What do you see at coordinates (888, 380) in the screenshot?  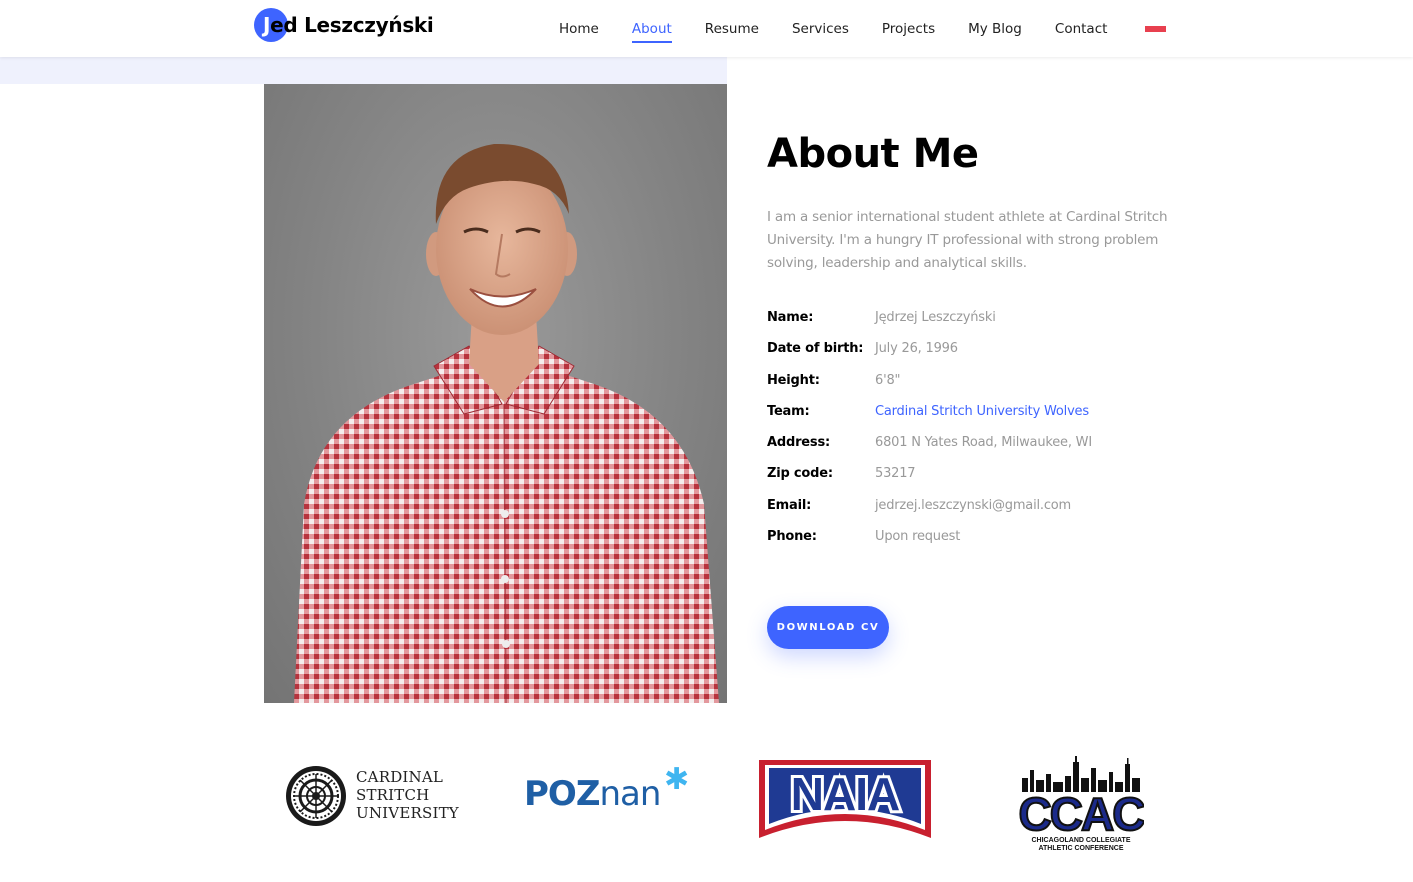 I see `detail-value: 6'8"` at bounding box center [888, 380].